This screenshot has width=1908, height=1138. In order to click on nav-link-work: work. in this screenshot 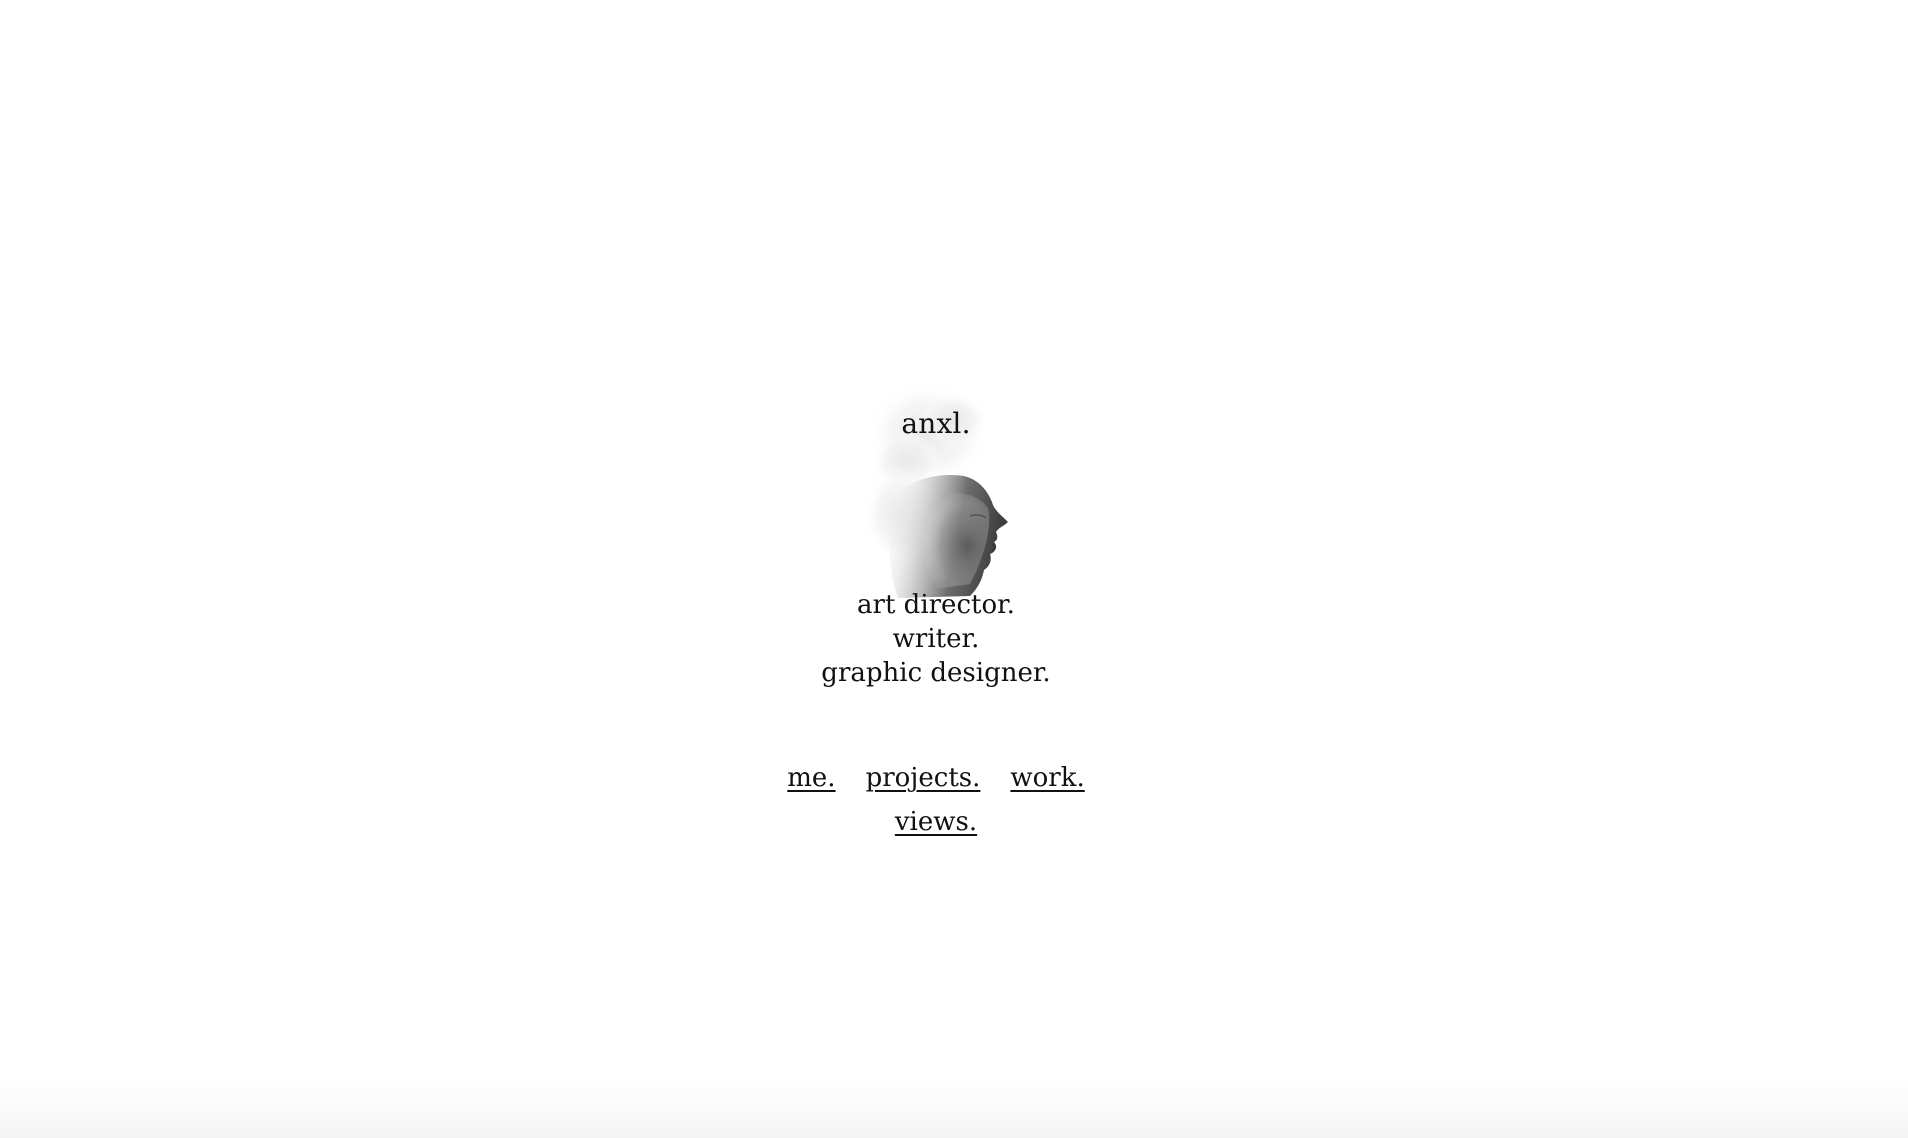, I will do `click(1047, 778)`.